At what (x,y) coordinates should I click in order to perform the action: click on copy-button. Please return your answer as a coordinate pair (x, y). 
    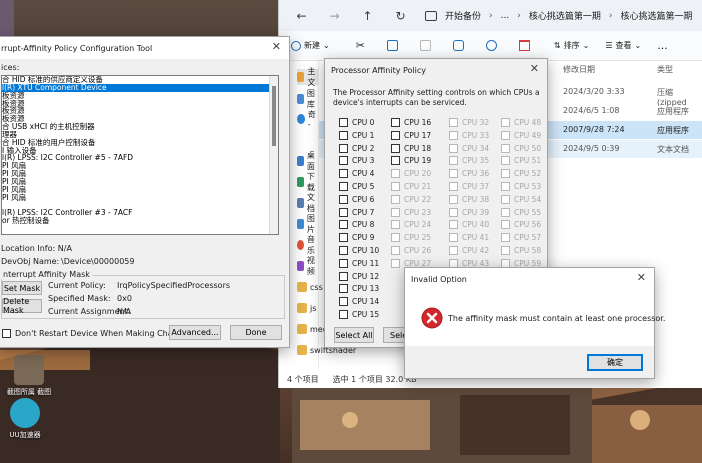
    Looking at the image, I should click on (389, 45).